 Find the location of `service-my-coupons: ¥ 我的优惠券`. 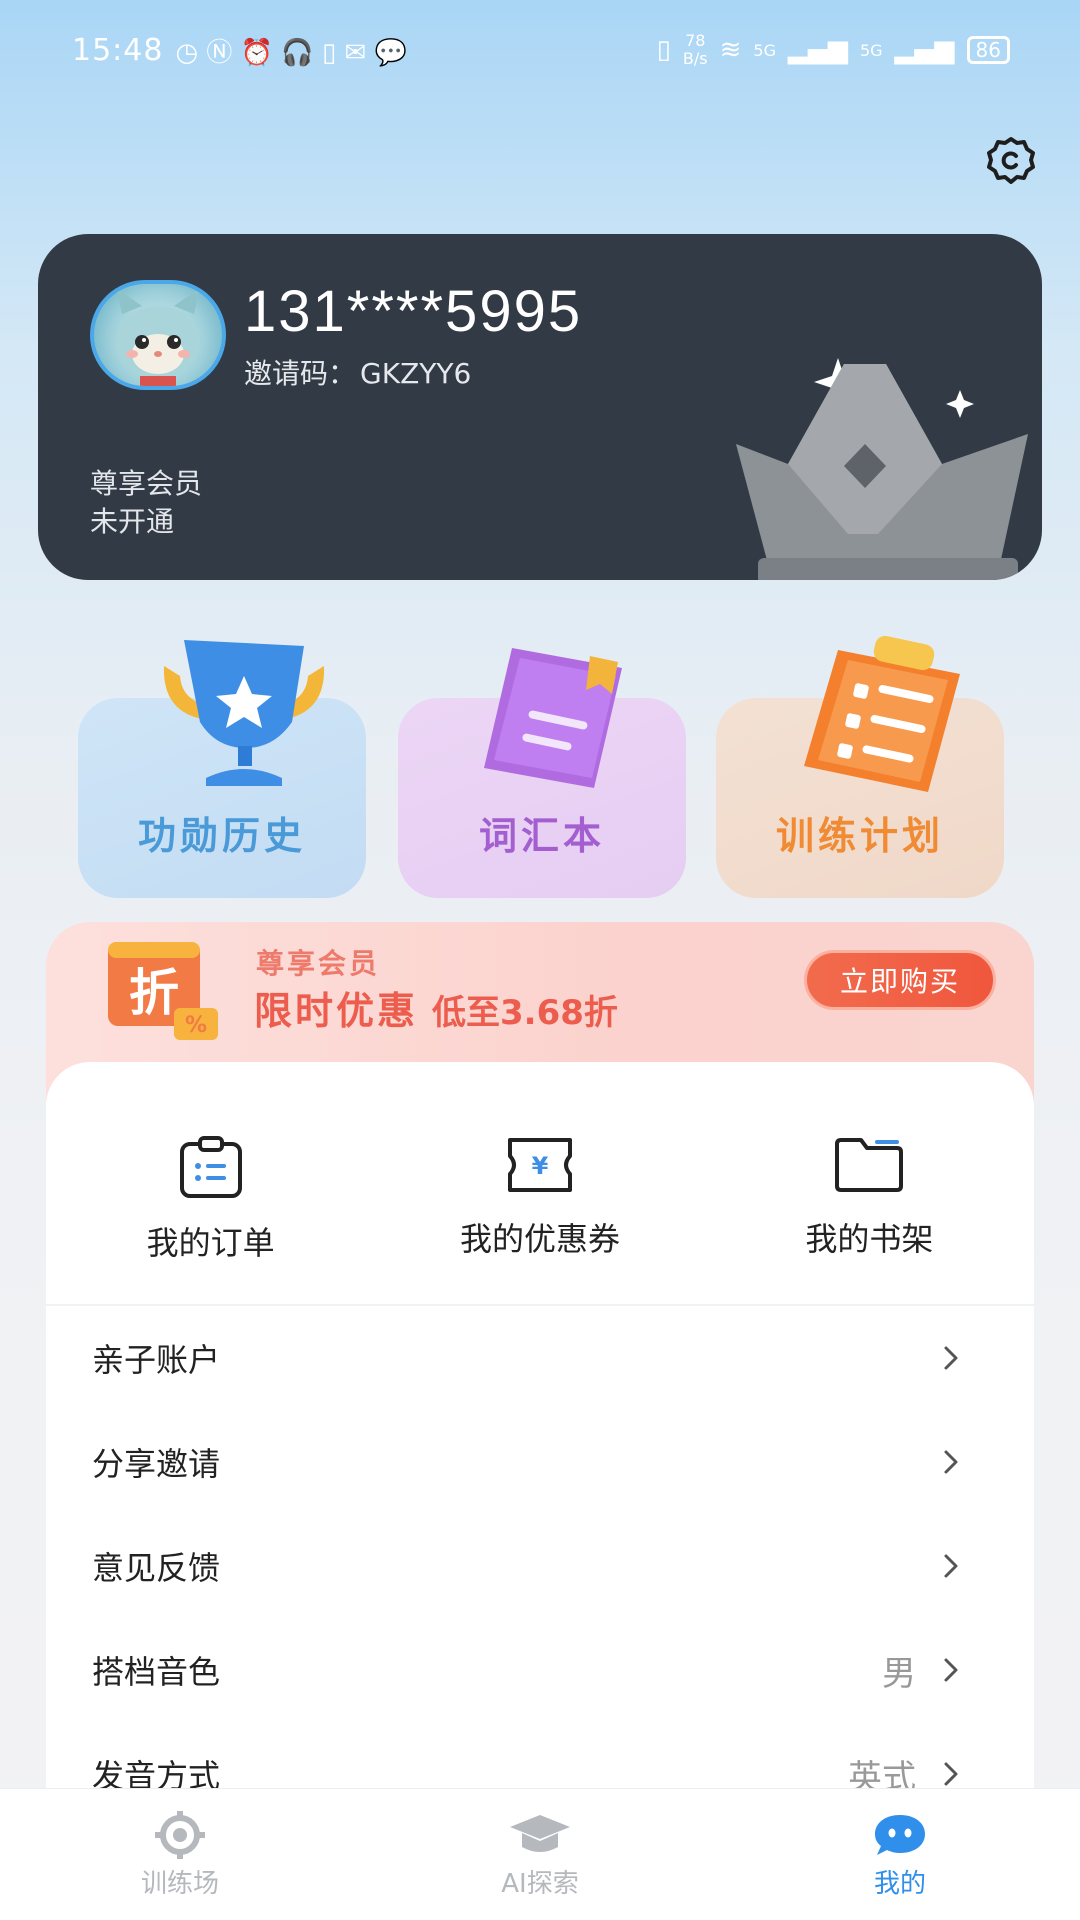

service-my-coupons: ¥ 我的优惠券 is located at coordinates (539, 1183).